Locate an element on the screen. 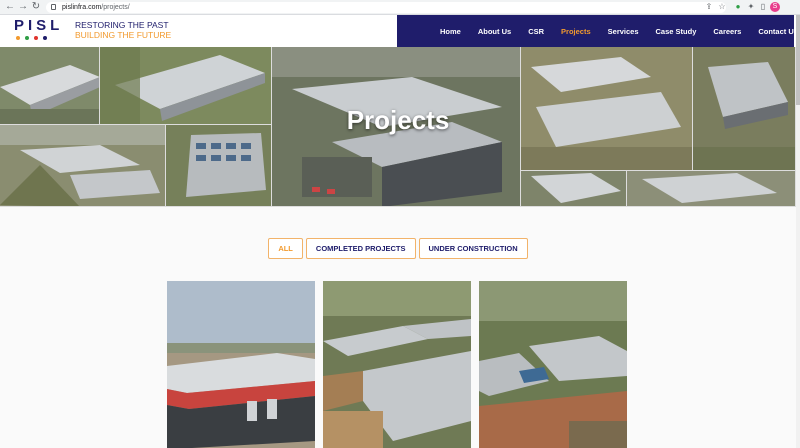 This screenshot has height=448, width=800. reload-icon: ↻ is located at coordinates (36, 7).